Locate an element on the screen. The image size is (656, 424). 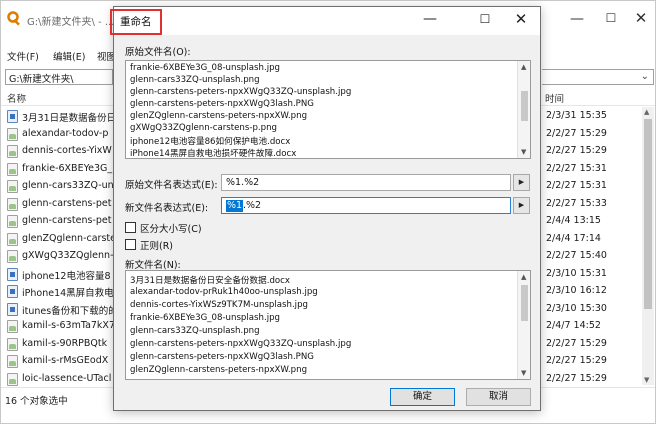
new-expr-label: 新文件名表达式(E): is located at coordinates (167, 208).